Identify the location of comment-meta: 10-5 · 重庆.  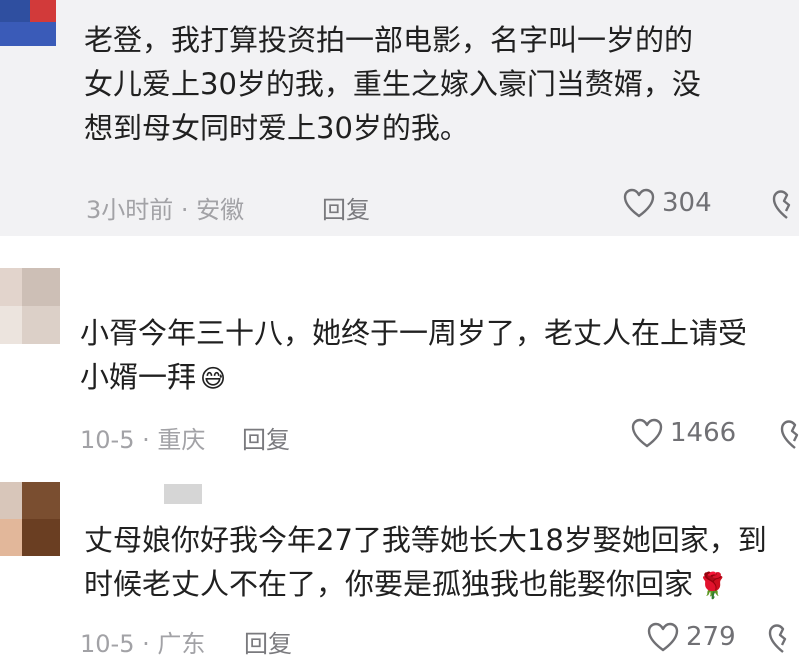
(143, 440).